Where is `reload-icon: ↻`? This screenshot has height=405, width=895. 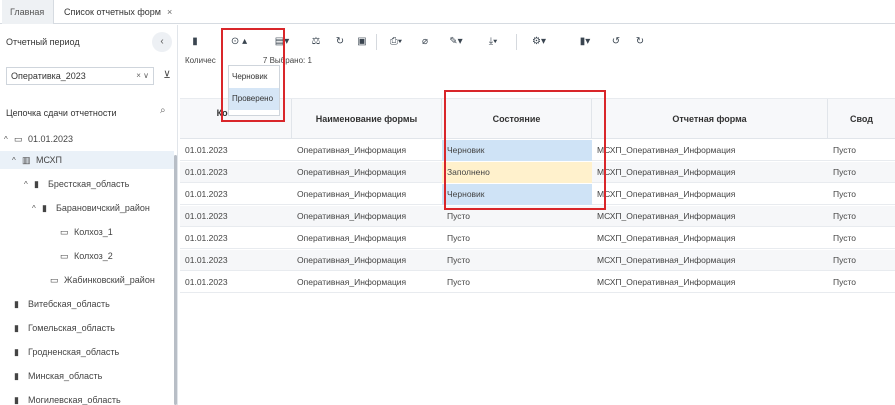
reload-icon: ↻ is located at coordinates (640, 42).